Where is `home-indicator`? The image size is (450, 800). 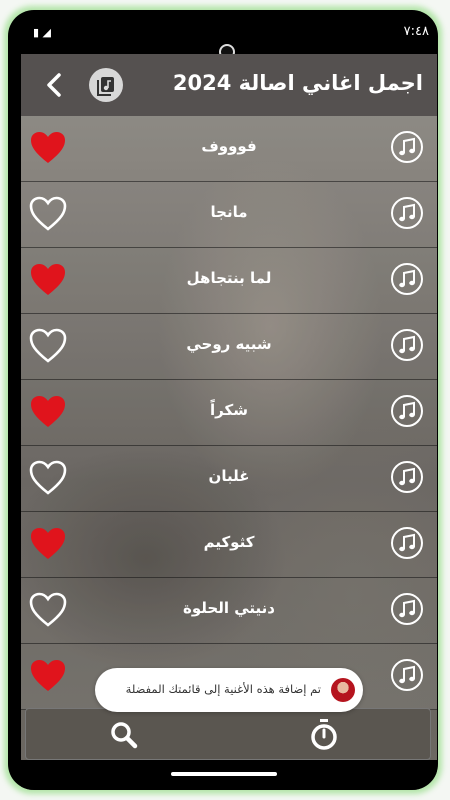 home-indicator is located at coordinates (224, 774).